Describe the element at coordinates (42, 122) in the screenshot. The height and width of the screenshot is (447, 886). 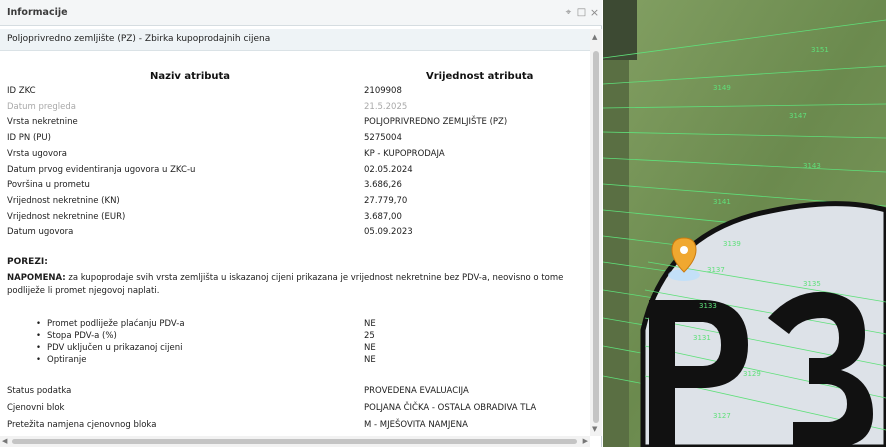
I see `attribute-name: Vrsta nekretnine` at that location.